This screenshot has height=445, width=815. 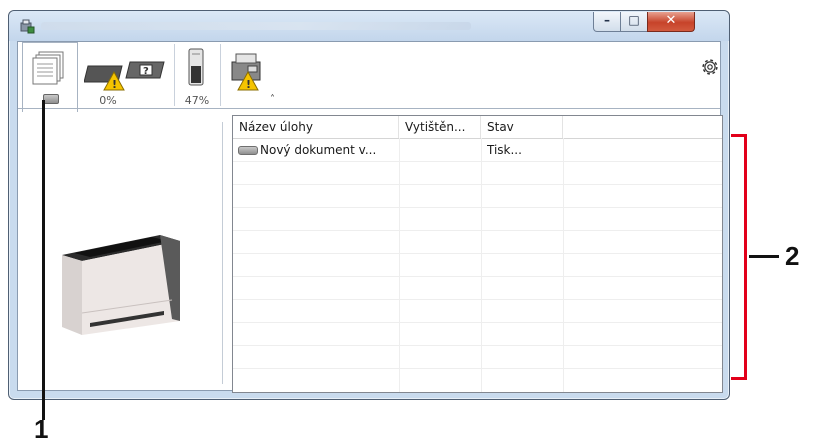 What do you see at coordinates (369, 108) in the screenshot?
I see `toolbar-divider` at bounding box center [369, 108].